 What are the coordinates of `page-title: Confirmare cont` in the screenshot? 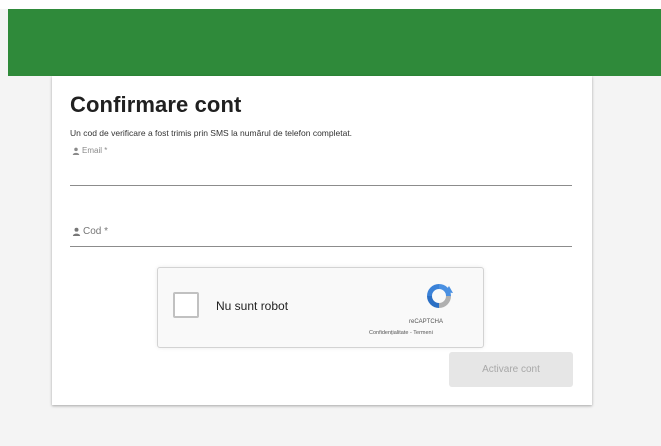 It's located at (156, 104).